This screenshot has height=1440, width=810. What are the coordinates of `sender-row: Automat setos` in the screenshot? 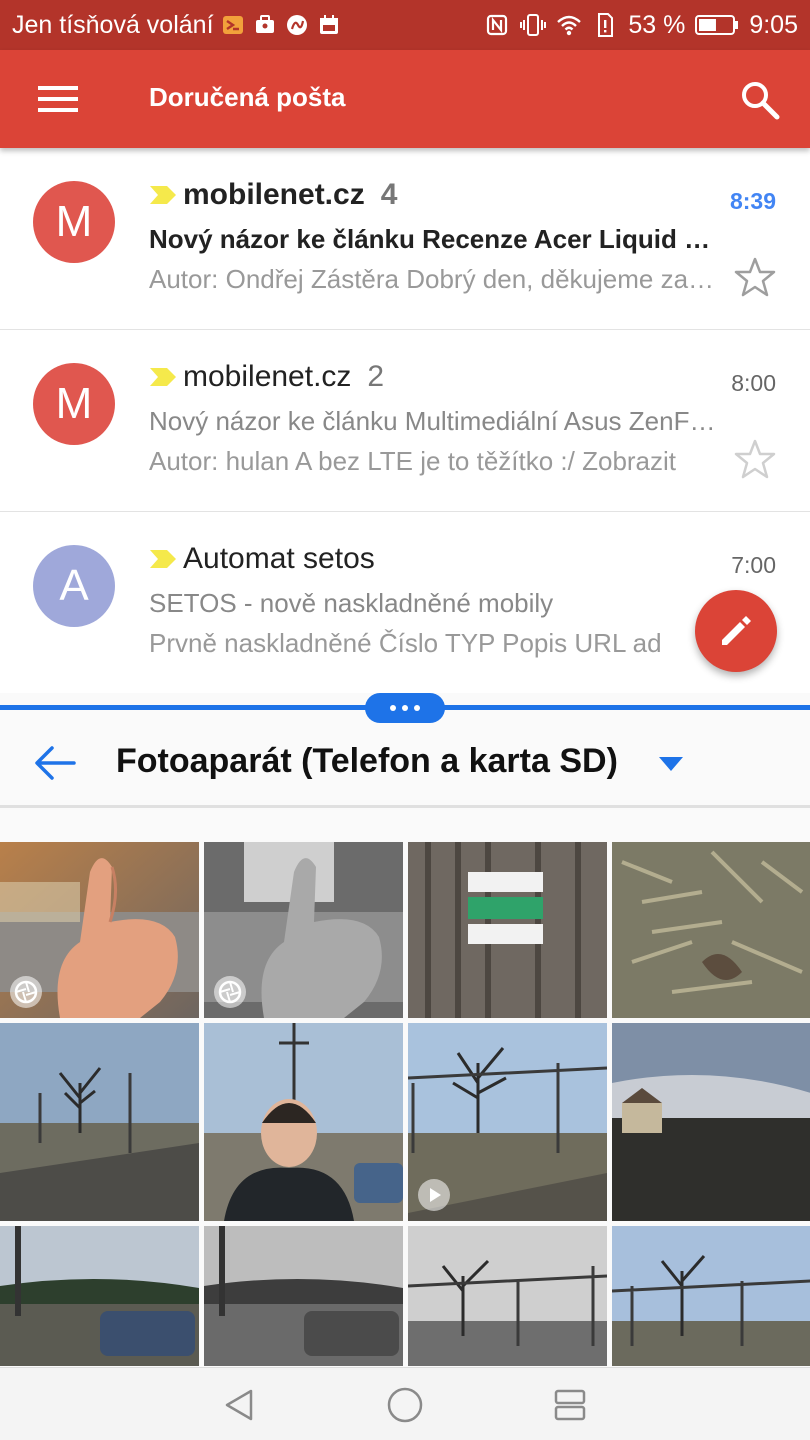 It's located at (270, 559).